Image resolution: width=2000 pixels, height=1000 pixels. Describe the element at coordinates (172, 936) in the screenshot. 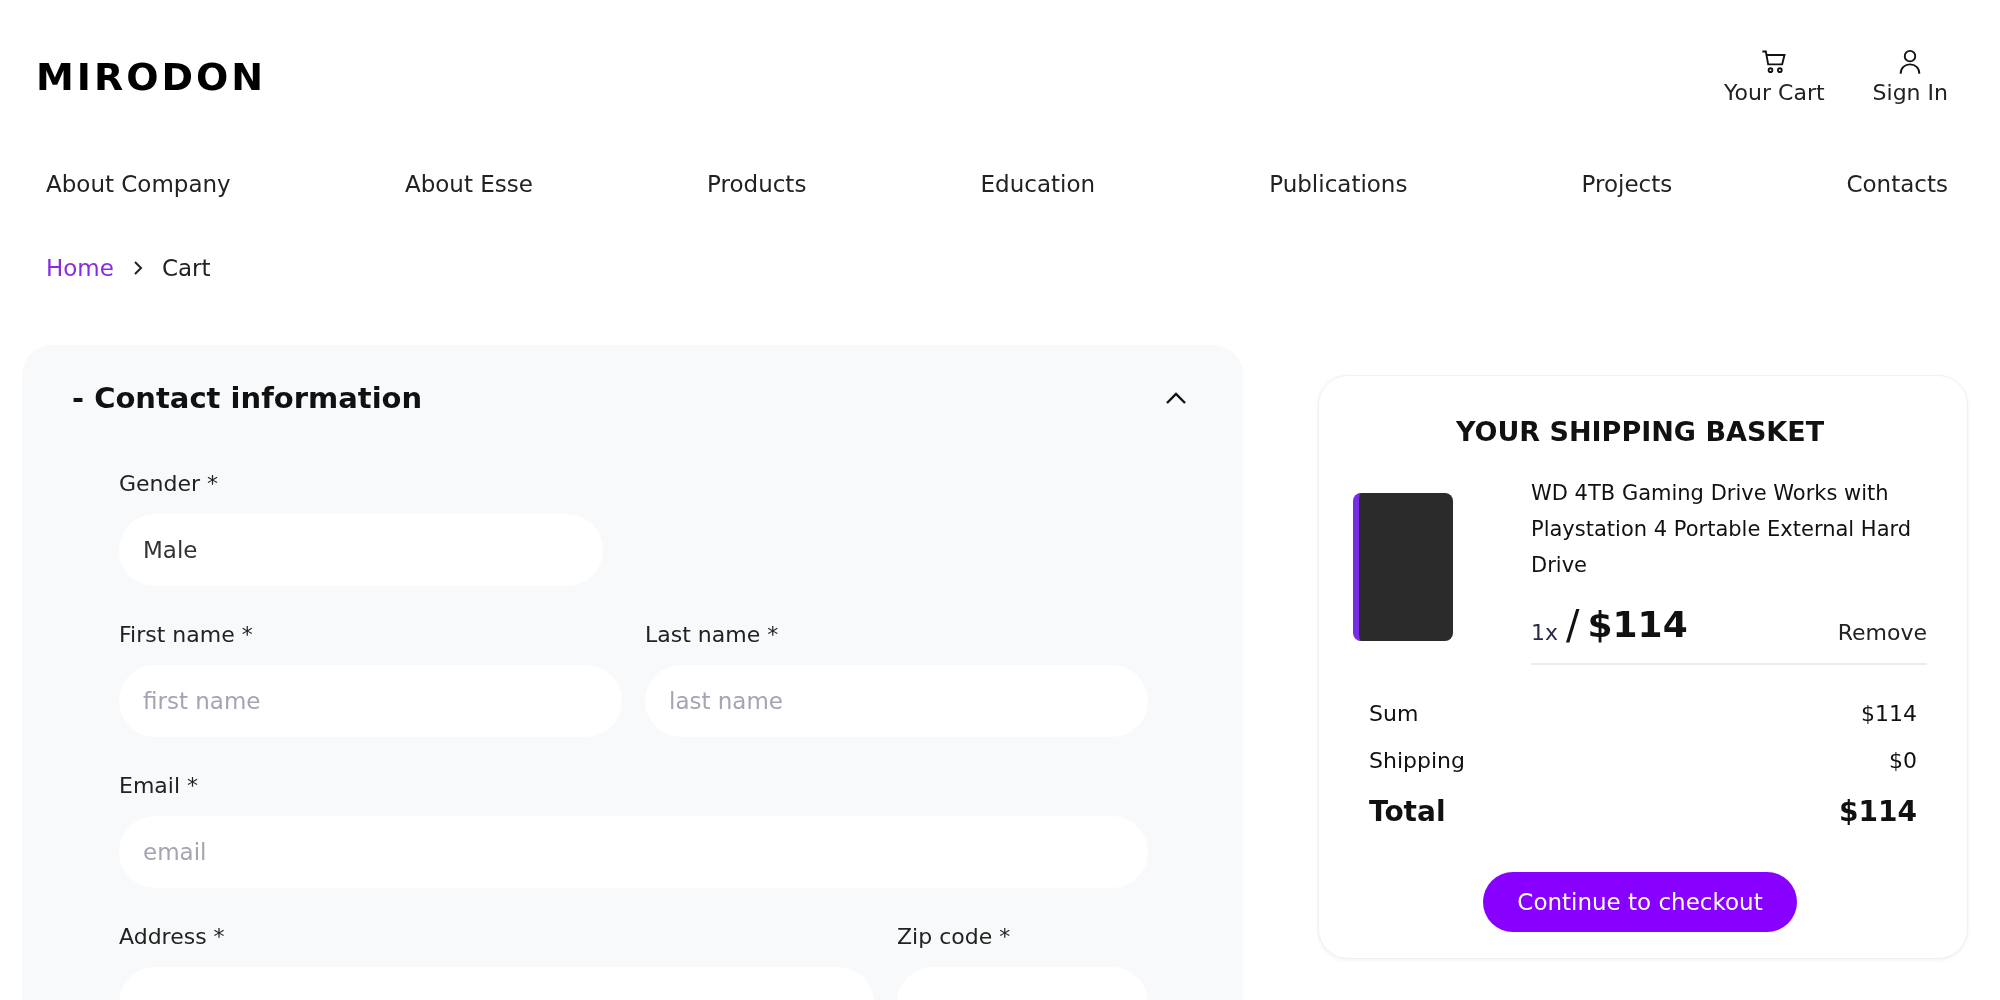

I see `field-label: Address *` at that location.